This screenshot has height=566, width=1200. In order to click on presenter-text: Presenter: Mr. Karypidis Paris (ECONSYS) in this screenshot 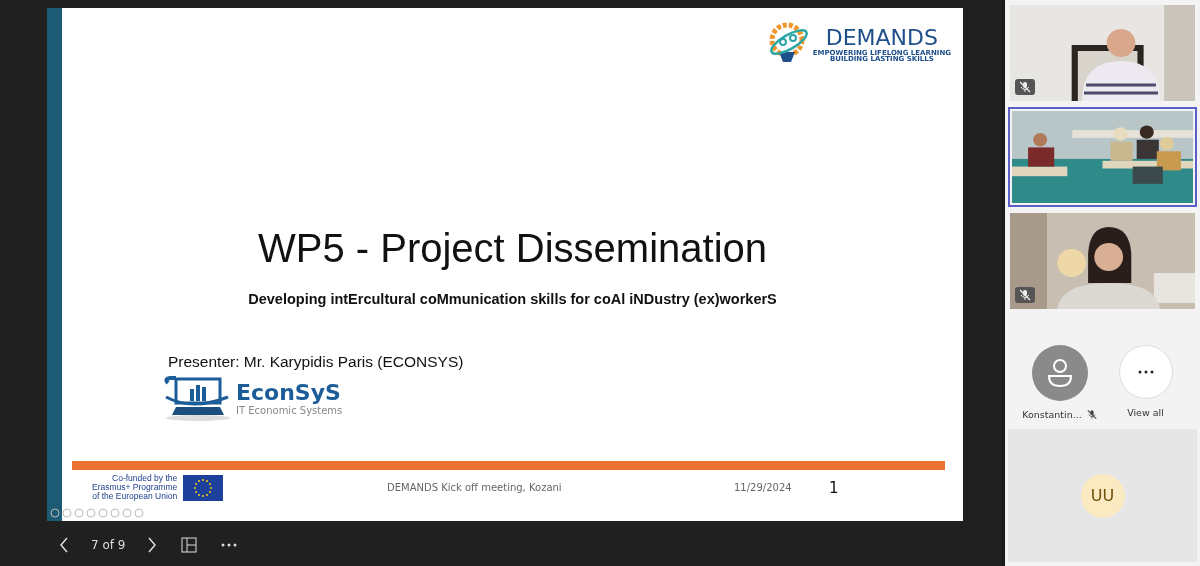, I will do `click(316, 362)`.